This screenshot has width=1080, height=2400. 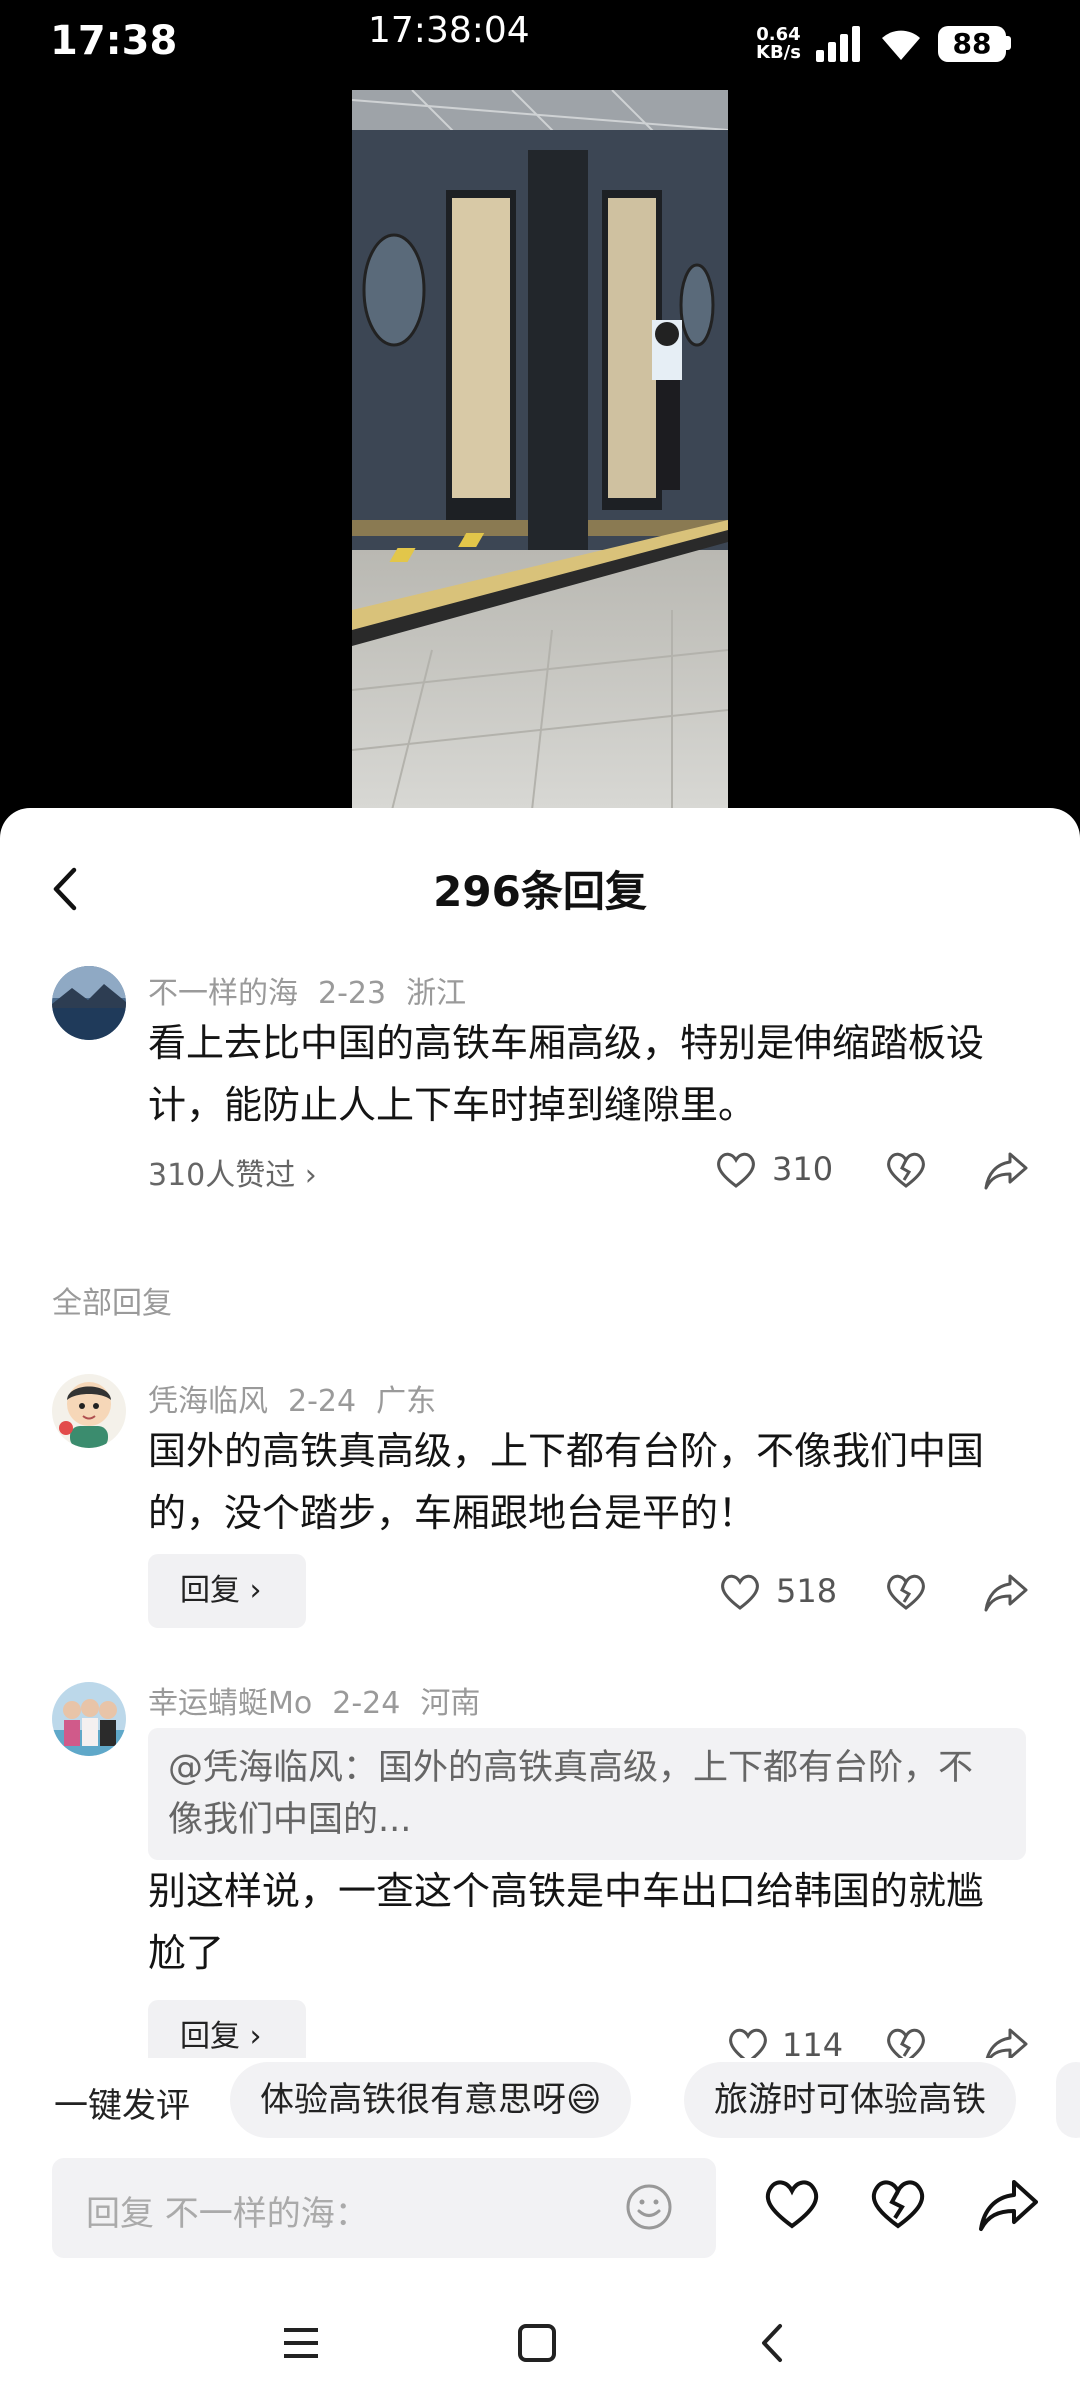 What do you see at coordinates (114, 41) in the screenshot?
I see `status-time: 17:38` at bounding box center [114, 41].